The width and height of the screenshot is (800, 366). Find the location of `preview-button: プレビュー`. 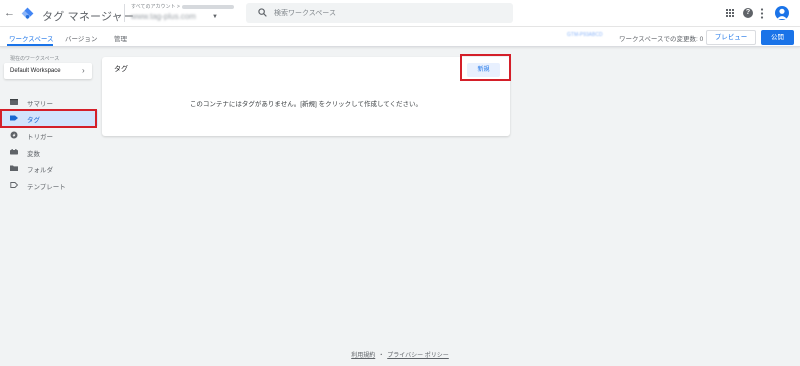

preview-button: プレビュー is located at coordinates (731, 37).